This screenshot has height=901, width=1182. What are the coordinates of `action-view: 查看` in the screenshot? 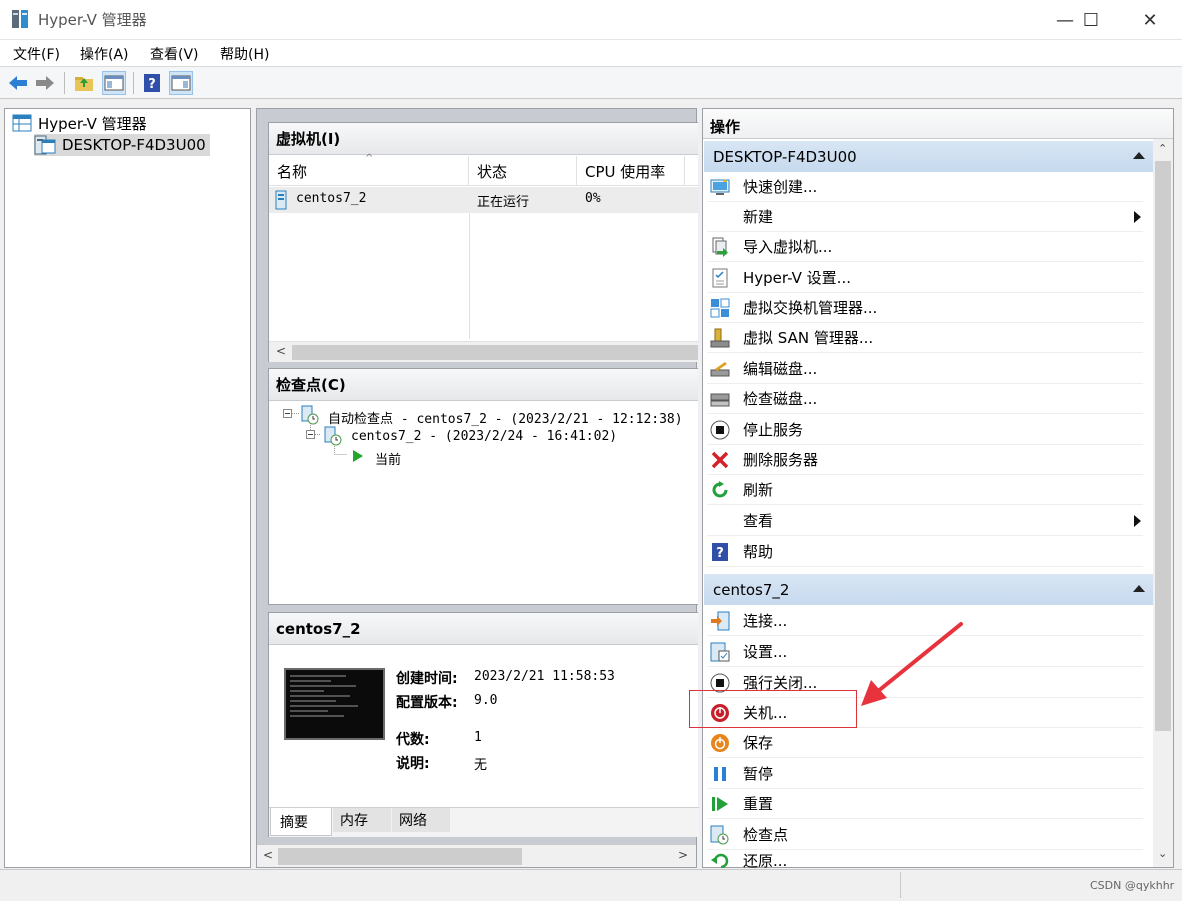 It's located at (925, 521).